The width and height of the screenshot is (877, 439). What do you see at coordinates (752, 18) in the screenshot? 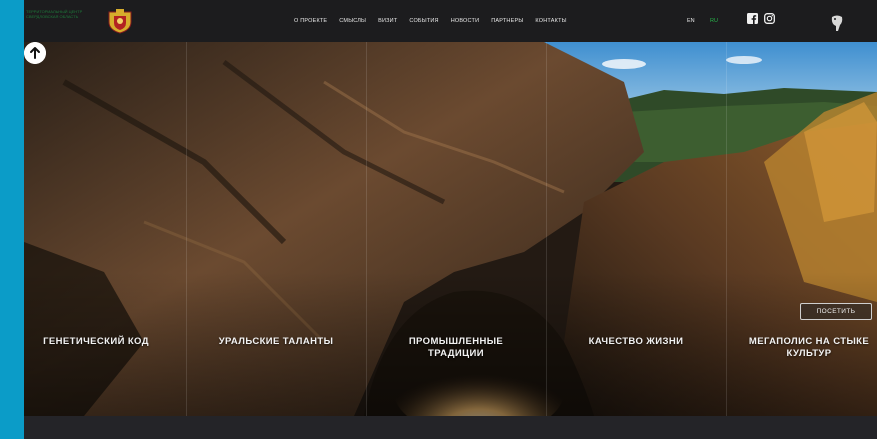
I see `facebook-icon` at bounding box center [752, 18].